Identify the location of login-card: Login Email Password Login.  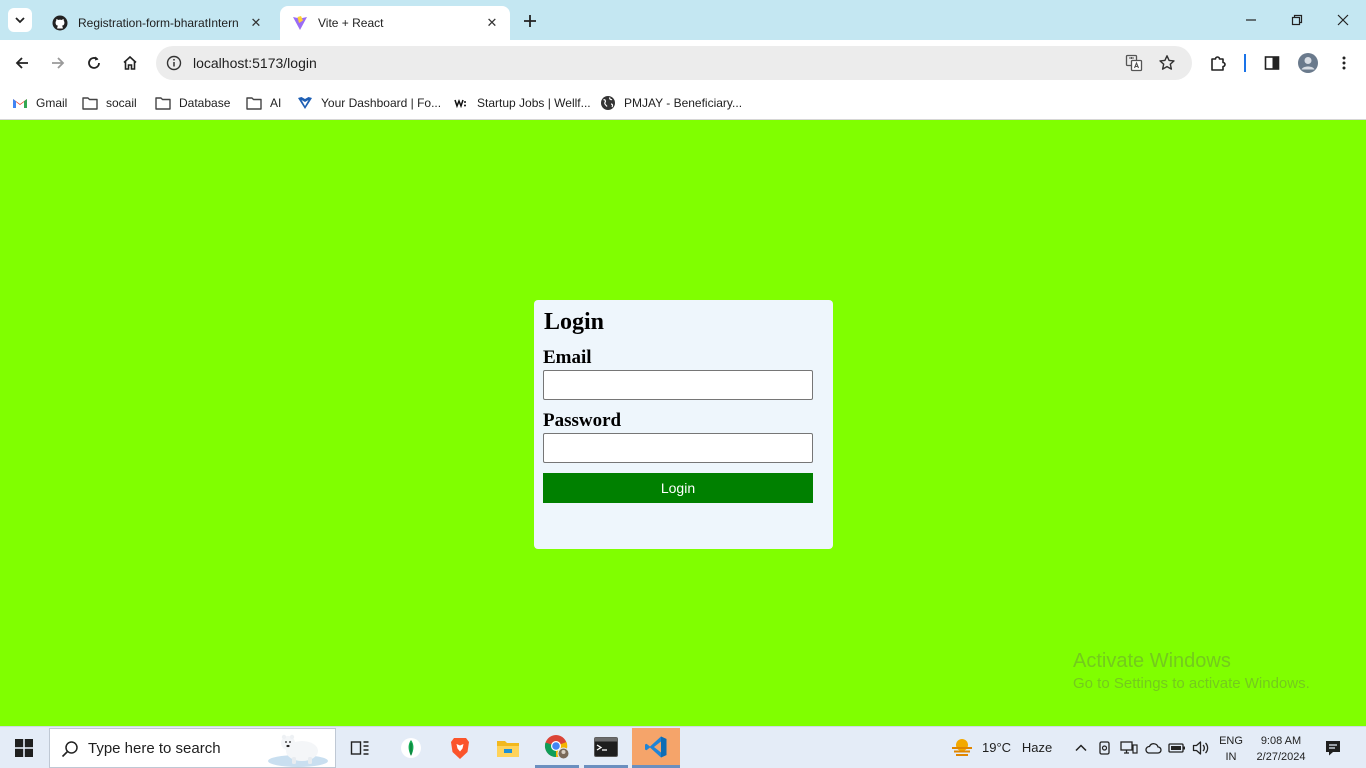
(683, 424).